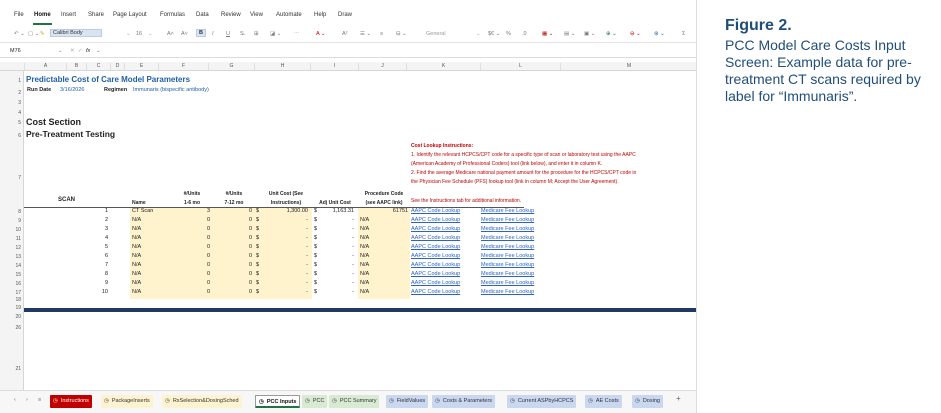 The height and width of the screenshot is (413, 941). I want to click on row-header: 18, so click(18, 300).